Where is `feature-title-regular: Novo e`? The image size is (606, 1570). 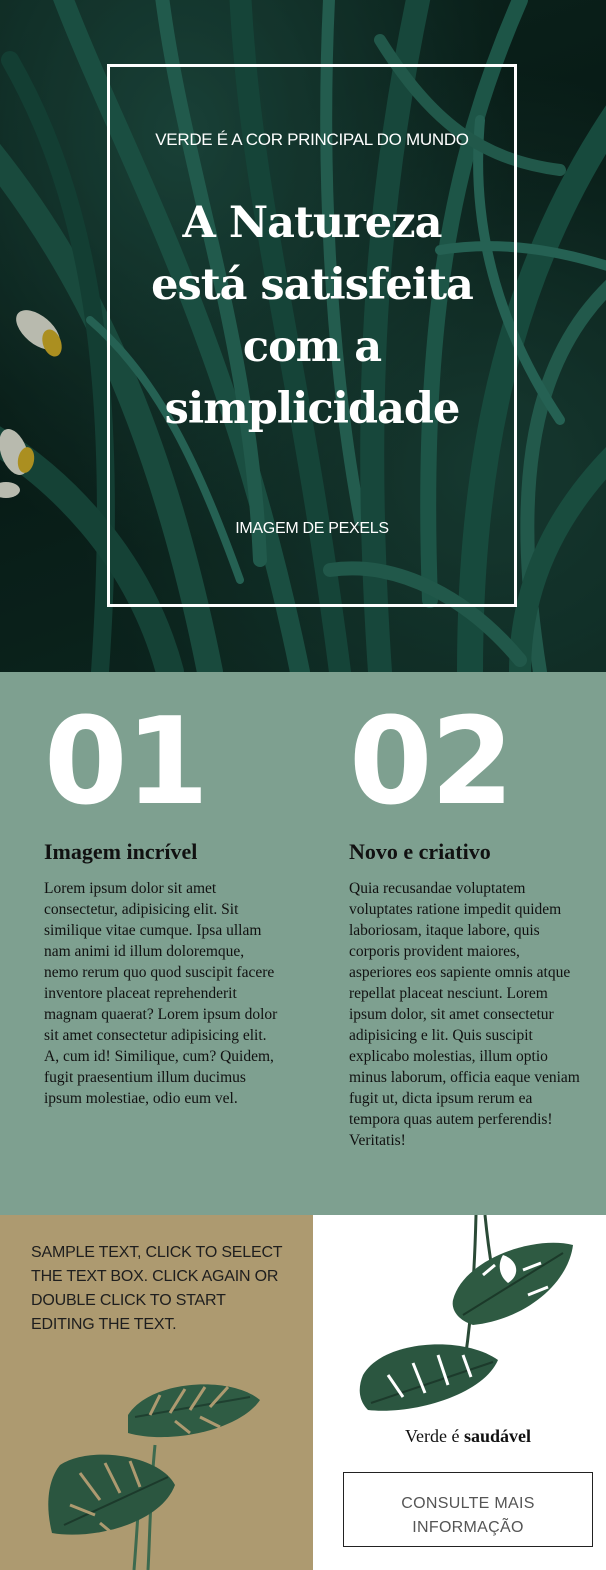 feature-title-regular: Novo e is located at coordinates (384, 851).